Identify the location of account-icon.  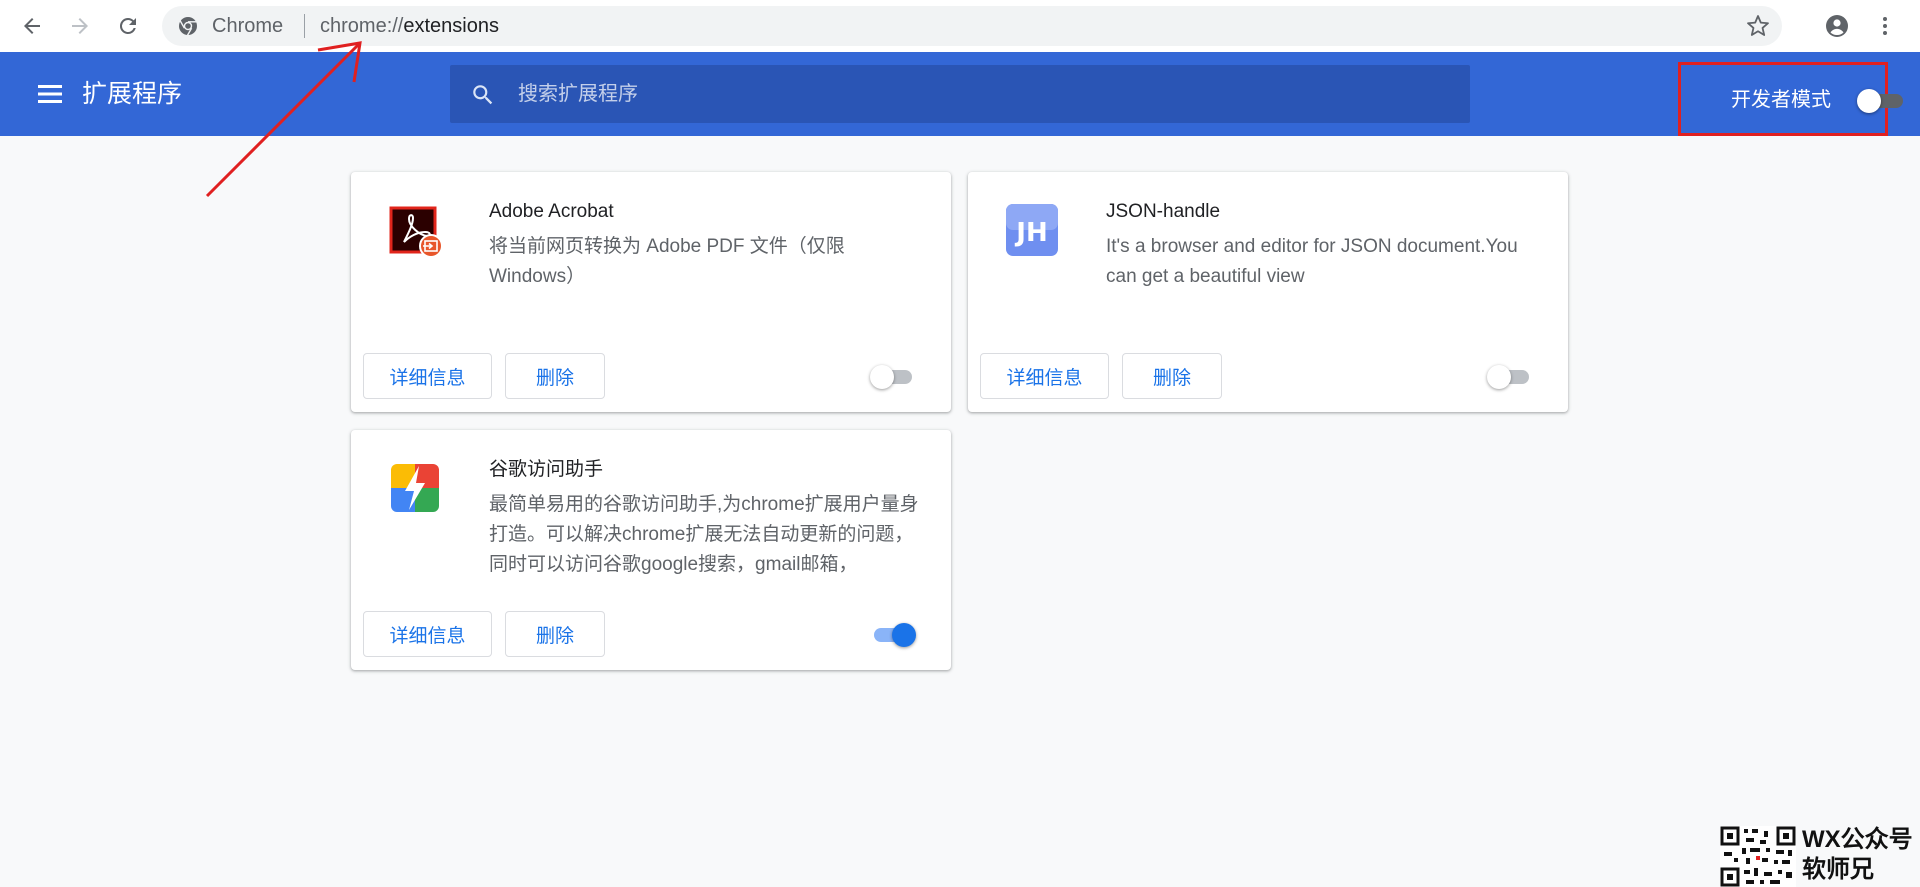
(1837, 26).